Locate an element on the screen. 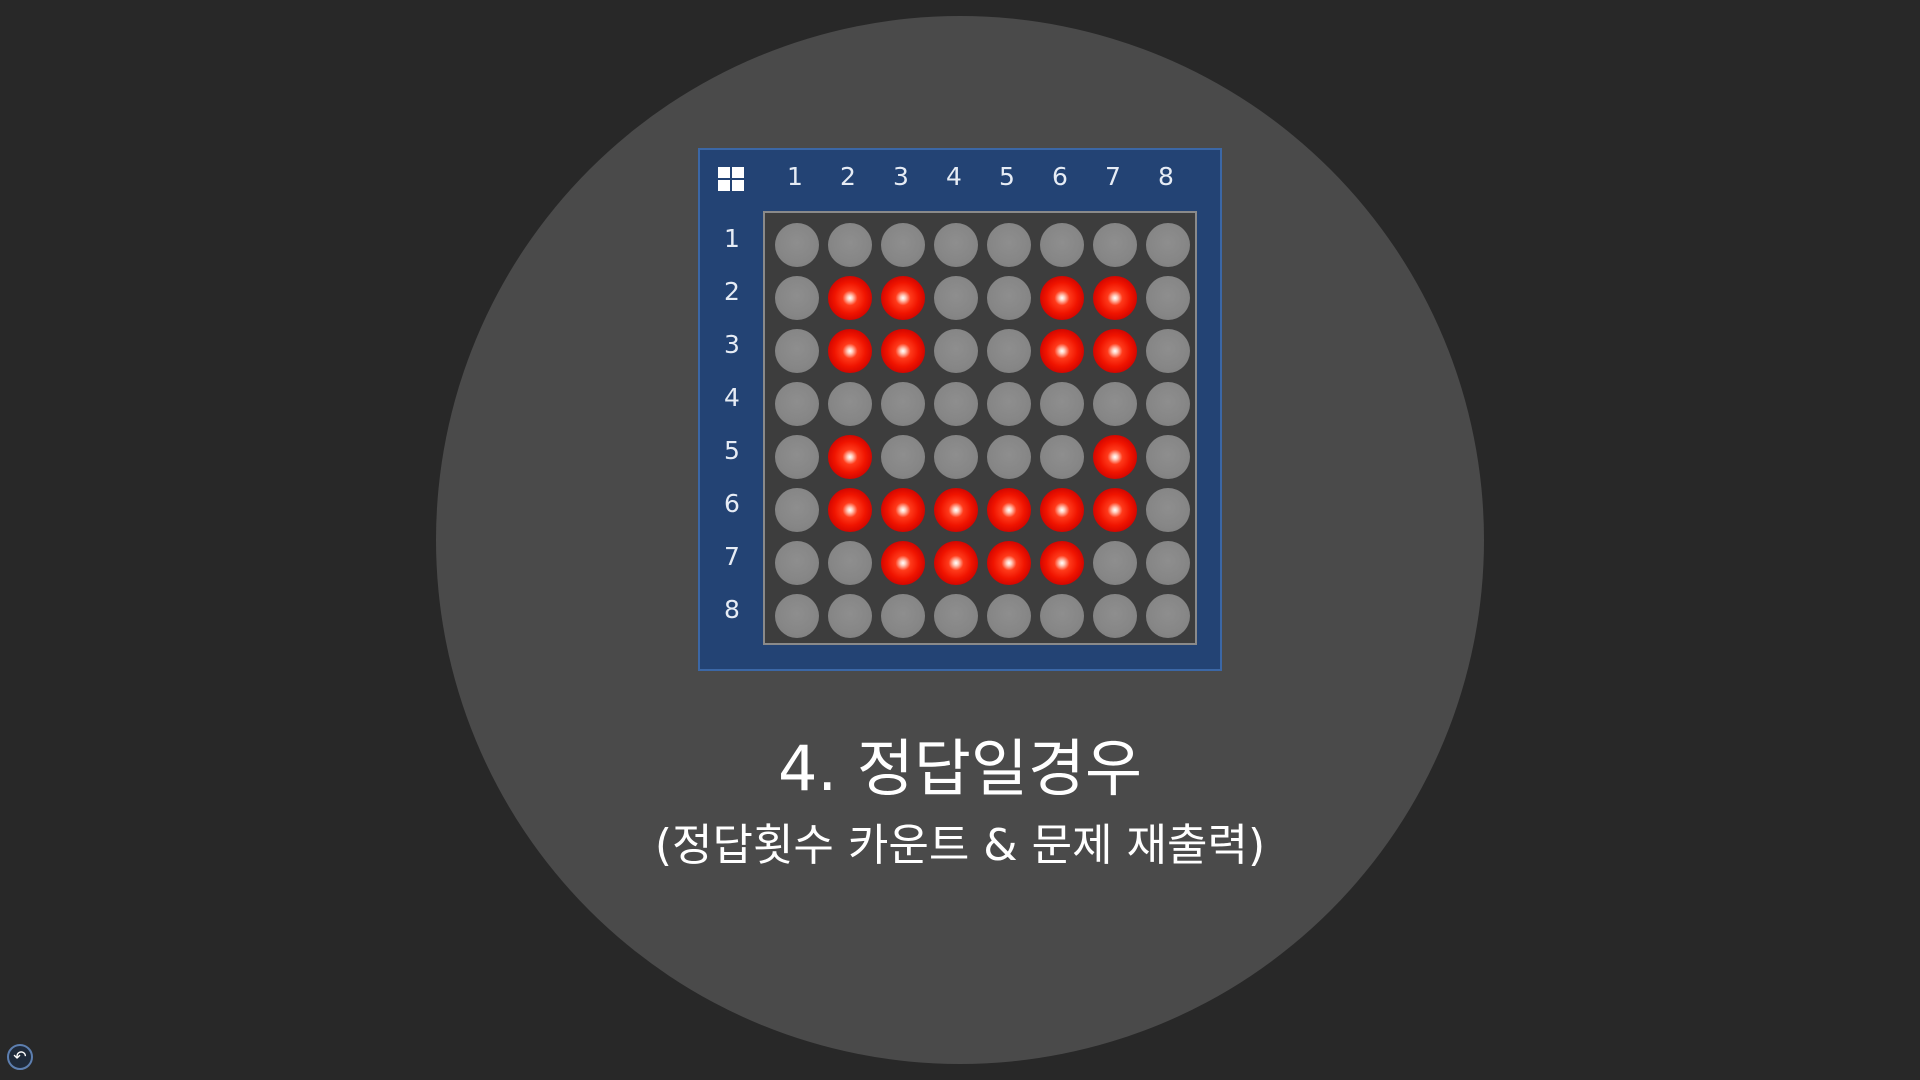 The width and height of the screenshot is (1920, 1080). row-label: 2 is located at coordinates (732, 291).